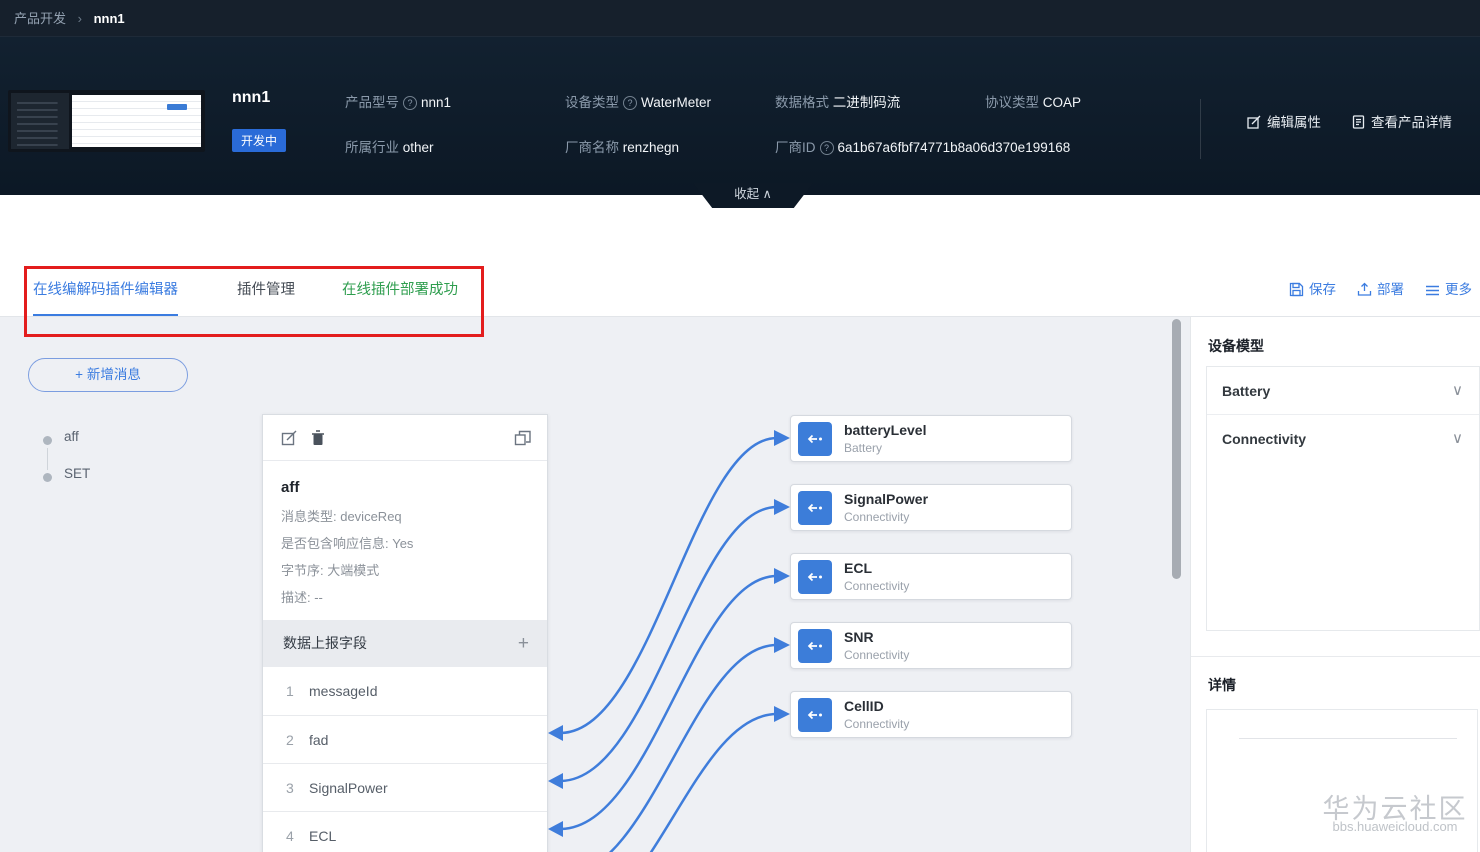 The height and width of the screenshot is (852, 1480). What do you see at coordinates (1348, 738) in the screenshot?
I see `detail-placeholder-line` at bounding box center [1348, 738].